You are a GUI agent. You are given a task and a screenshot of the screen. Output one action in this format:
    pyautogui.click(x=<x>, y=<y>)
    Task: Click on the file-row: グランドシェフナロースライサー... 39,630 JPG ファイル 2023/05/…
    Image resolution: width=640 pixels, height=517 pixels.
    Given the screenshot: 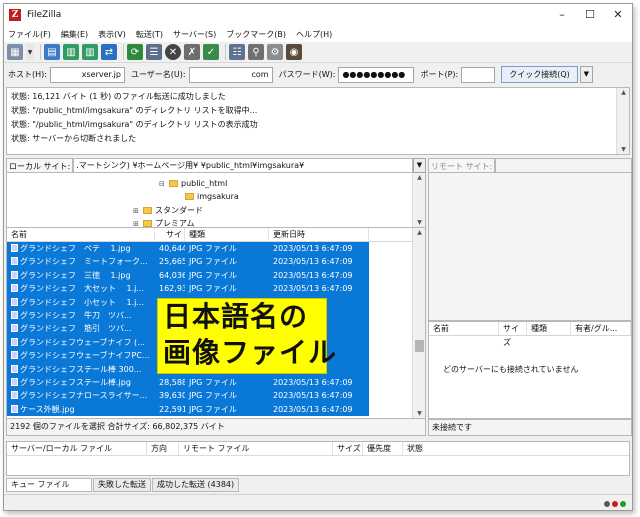 What is the action you would take?
    pyautogui.click(x=216, y=396)
    